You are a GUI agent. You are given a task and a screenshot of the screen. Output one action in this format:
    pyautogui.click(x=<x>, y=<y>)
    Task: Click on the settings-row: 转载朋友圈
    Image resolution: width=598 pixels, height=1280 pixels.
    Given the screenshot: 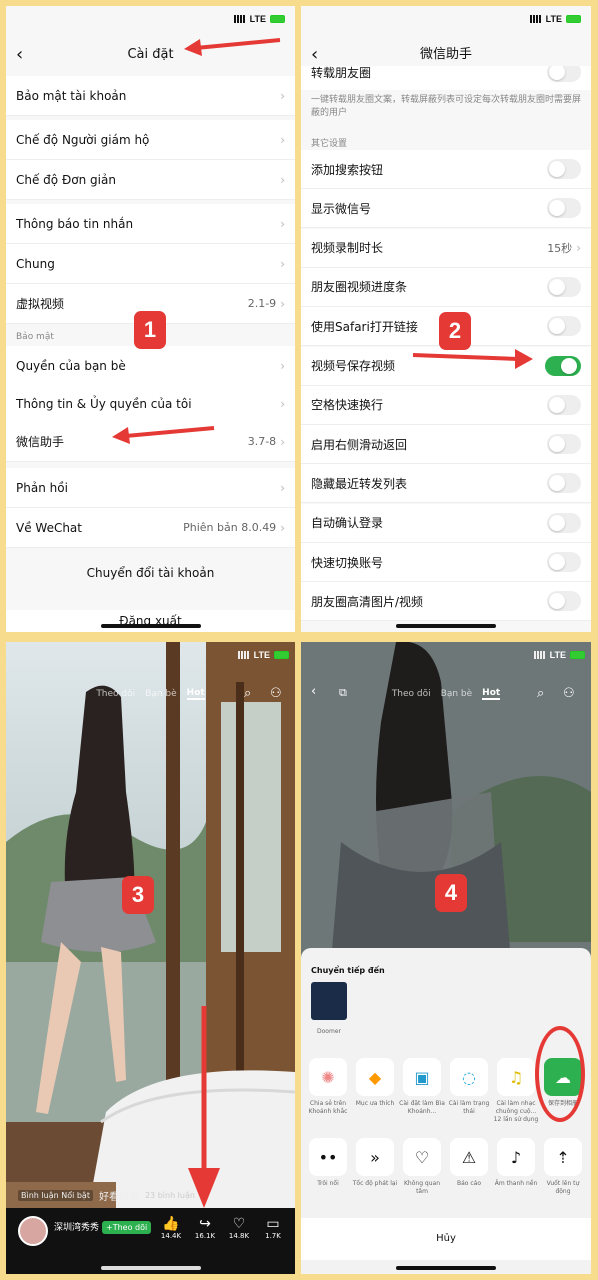 What is the action you would take?
    pyautogui.click(x=446, y=78)
    